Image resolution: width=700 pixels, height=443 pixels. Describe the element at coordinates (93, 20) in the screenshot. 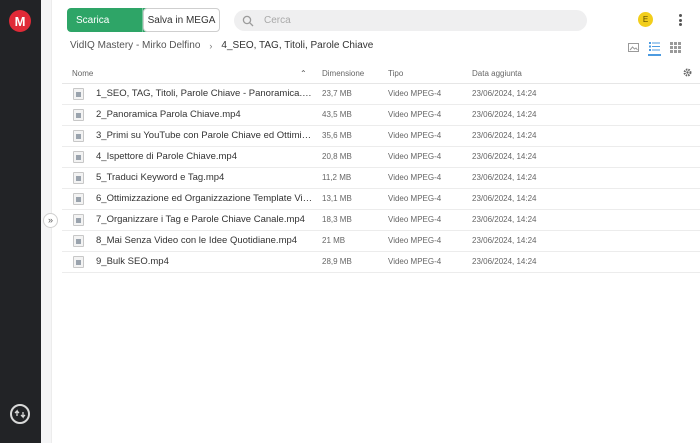

I see `download-button-label: Scarica` at that location.